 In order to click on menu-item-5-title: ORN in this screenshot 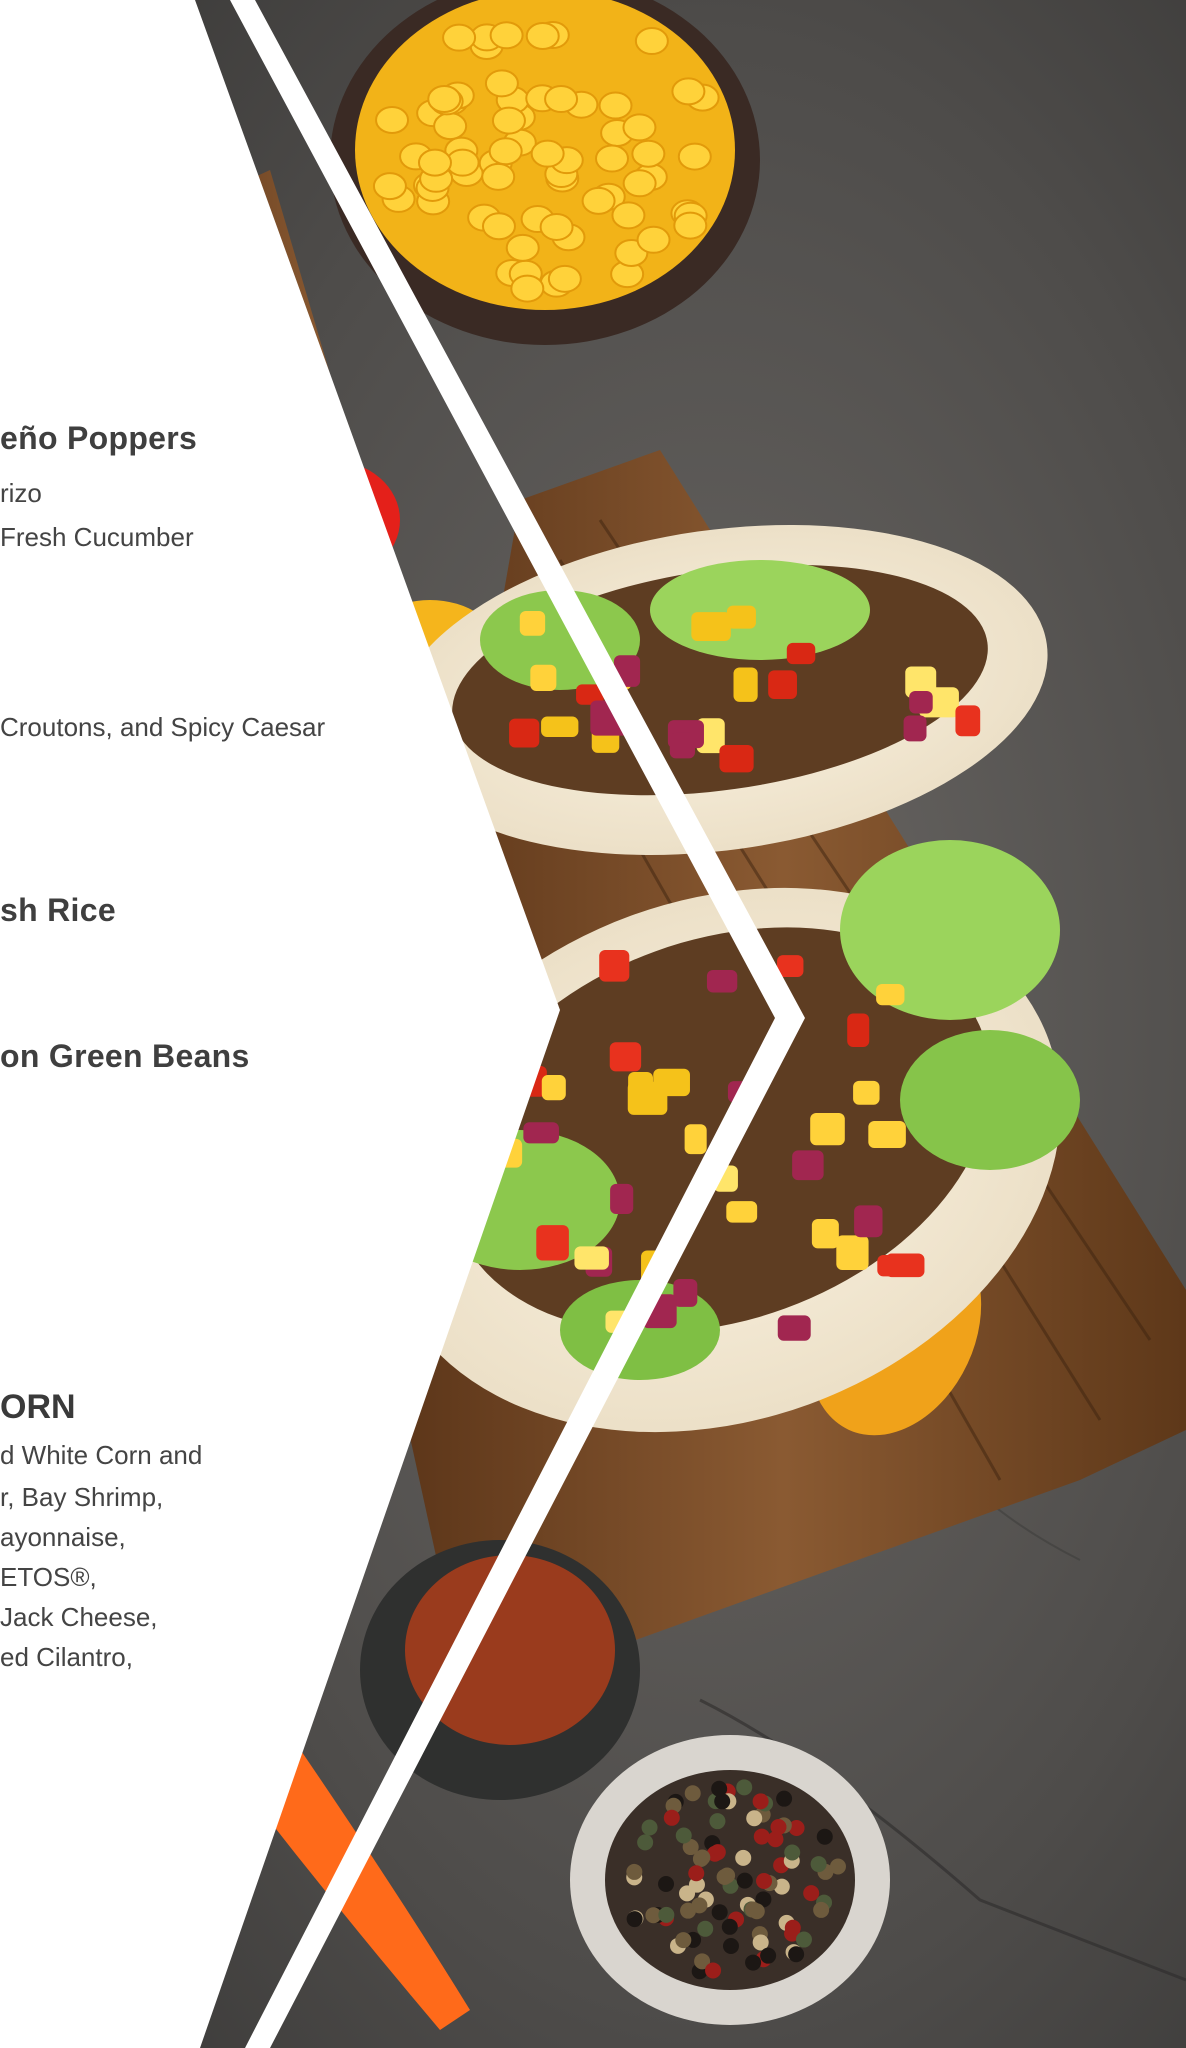, I will do `click(38, 1407)`.